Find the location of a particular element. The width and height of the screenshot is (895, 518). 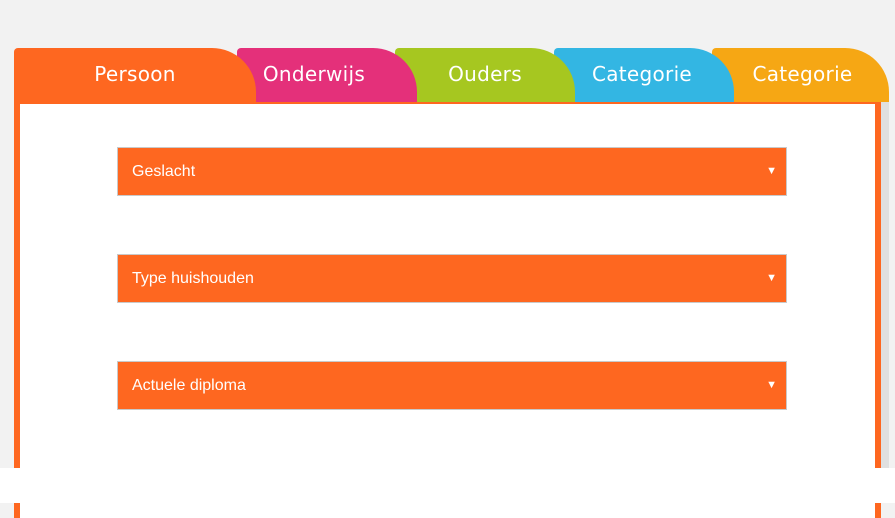

select-value: Type huishouden is located at coordinates (193, 278).